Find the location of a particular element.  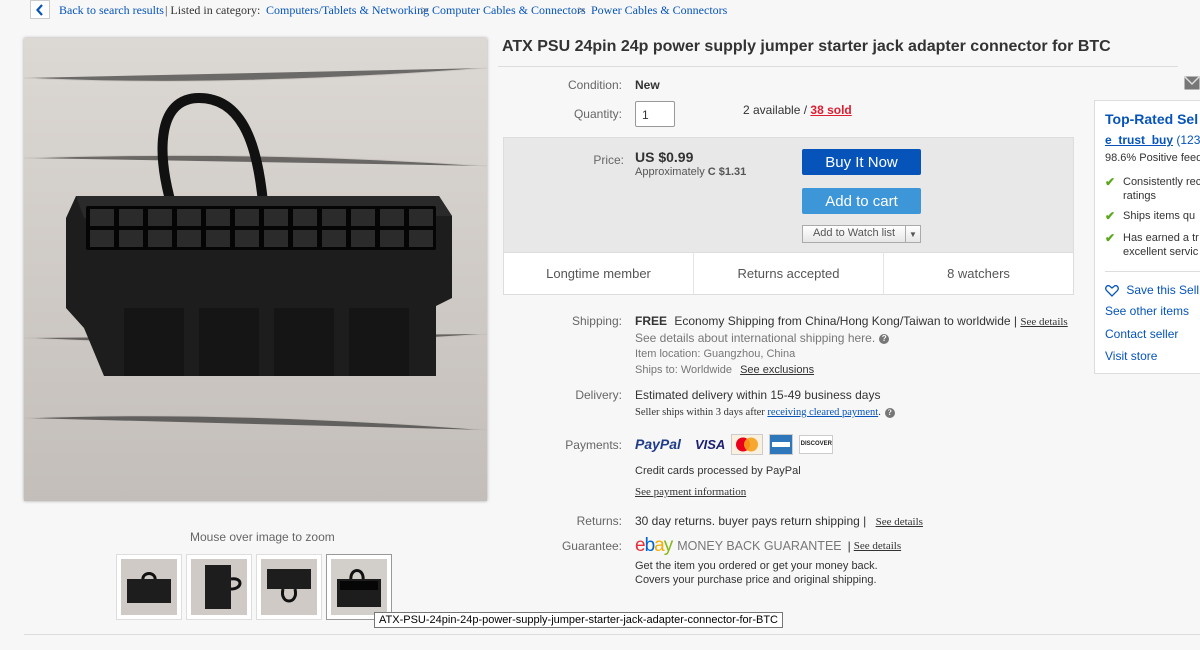

top-rated-seller-heading: Top-Rated Sel is located at coordinates (1152, 119).